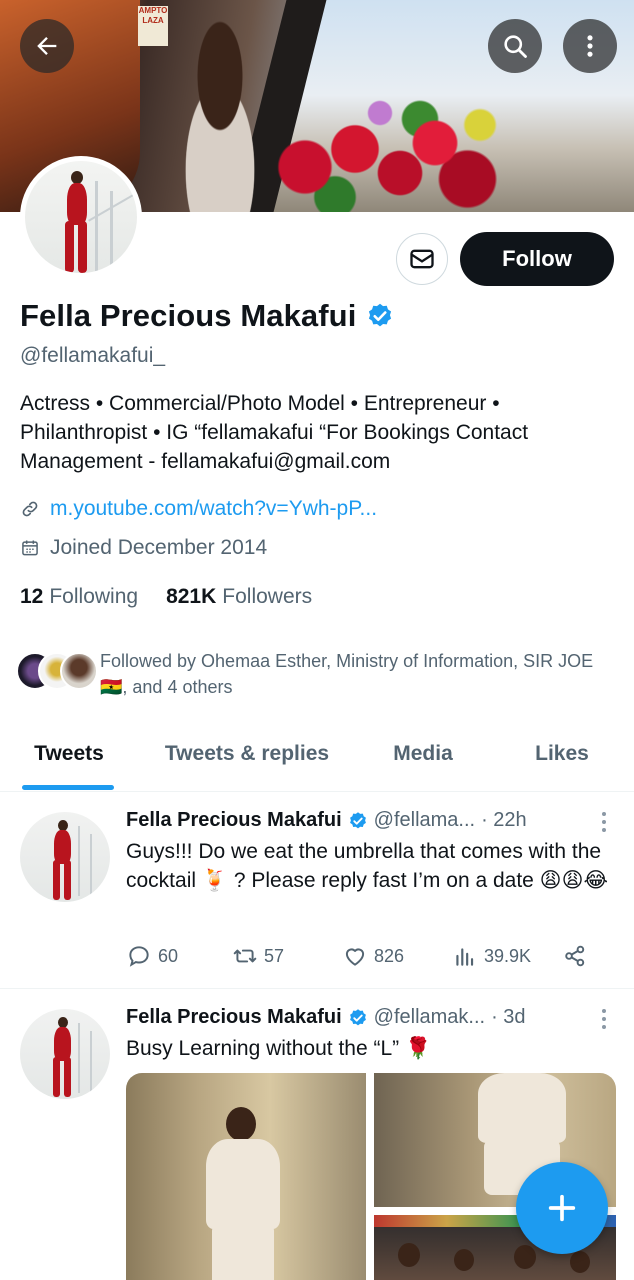 Image resolution: width=634 pixels, height=1280 pixels. What do you see at coordinates (267, 596) in the screenshot?
I see `followers-label: Followers` at bounding box center [267, 596].